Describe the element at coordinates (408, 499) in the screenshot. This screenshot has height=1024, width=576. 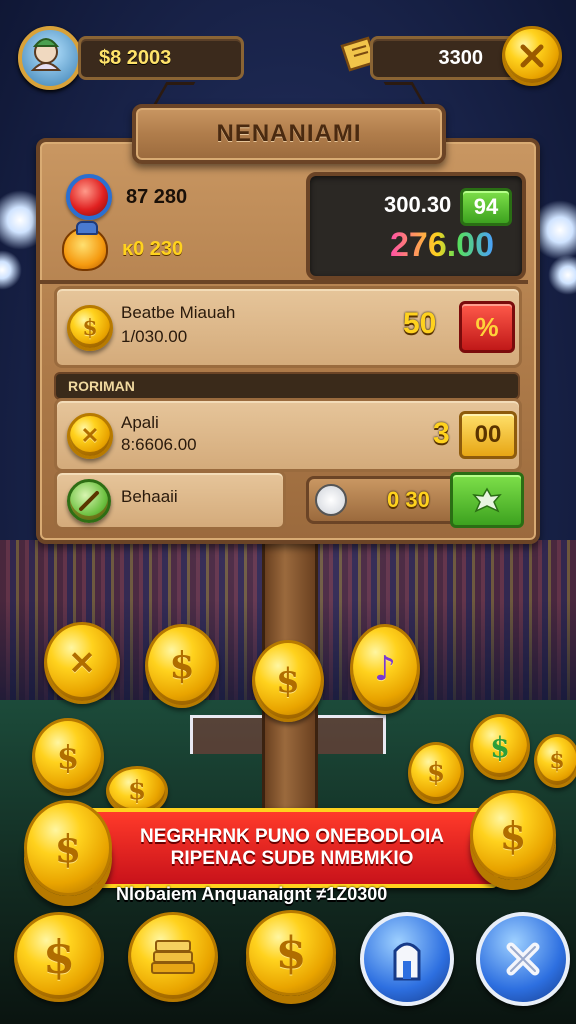
I see `offer-3-counter: 0 30` at that location.